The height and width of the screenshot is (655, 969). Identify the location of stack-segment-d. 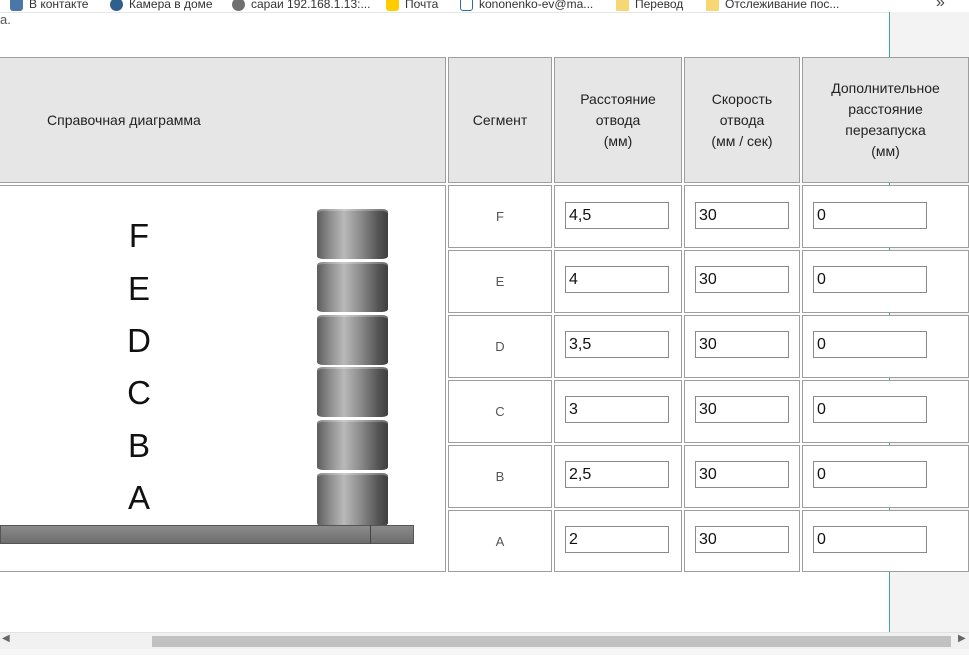
(352, 340).